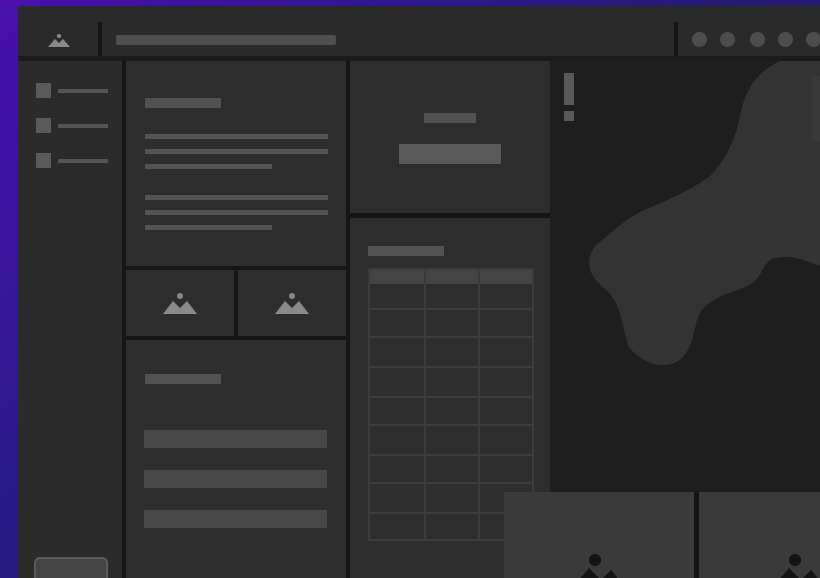 This screenshot has width=820, height=578. I want to click on stat-card, so click(450, 137).